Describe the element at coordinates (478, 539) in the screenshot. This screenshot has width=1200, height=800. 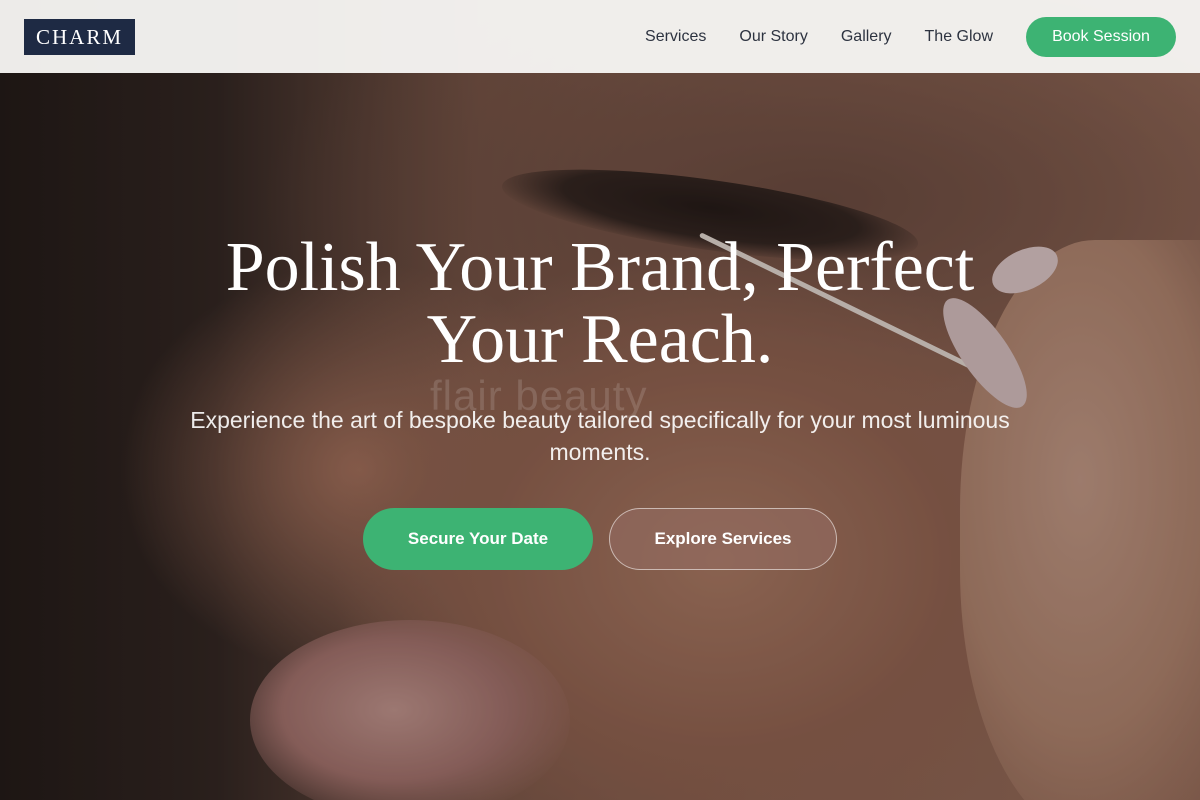
I see `secure-your-date-button: Secure Your Date` at that location.